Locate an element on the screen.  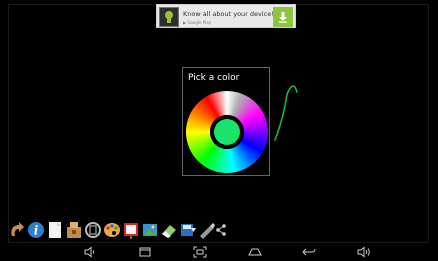
home-icon is located at coordinates (255, 252).